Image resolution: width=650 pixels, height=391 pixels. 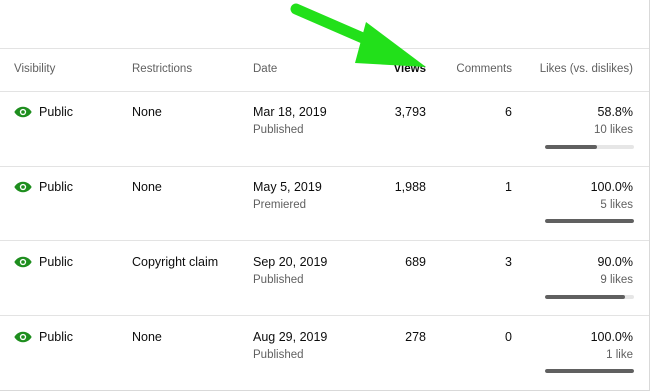 I want to click on comments-value: 0, so click(x=508, y=337).